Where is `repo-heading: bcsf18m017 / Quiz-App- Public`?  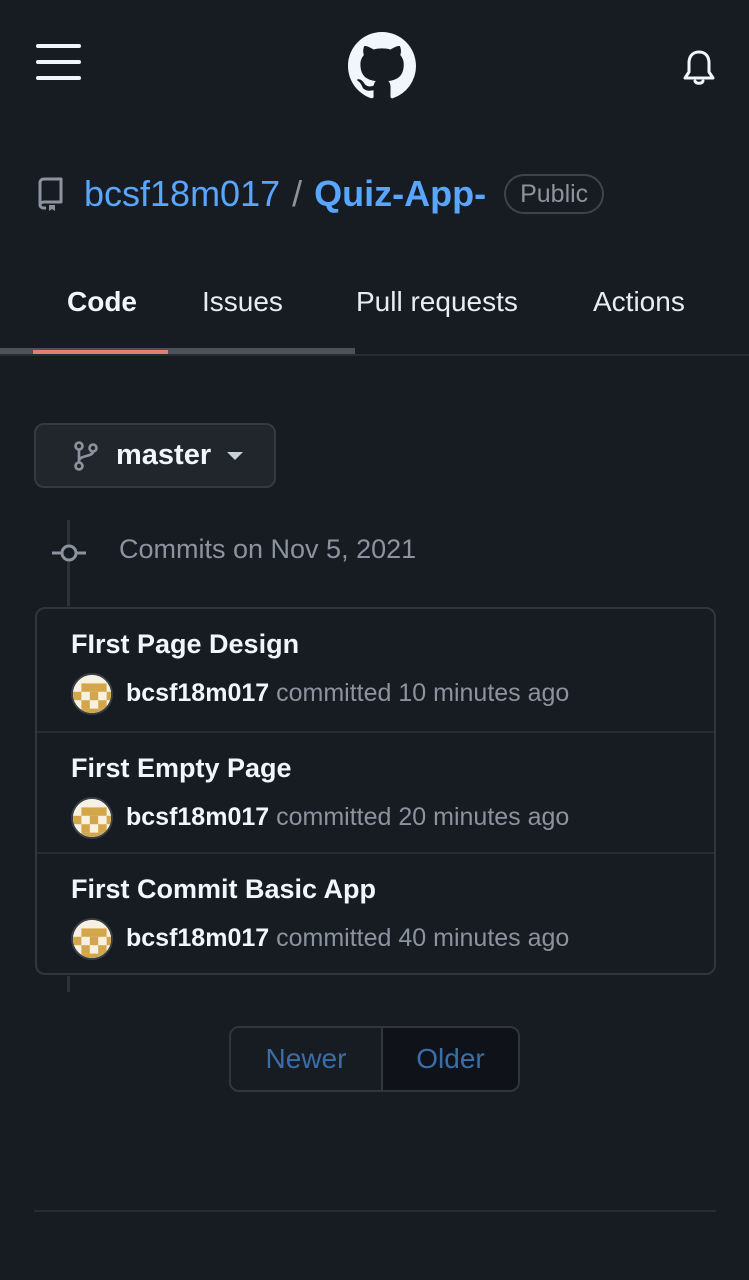
repo-heading: bcsf18m017 / Quiz-App- Public is located at coordinates (320, 194).